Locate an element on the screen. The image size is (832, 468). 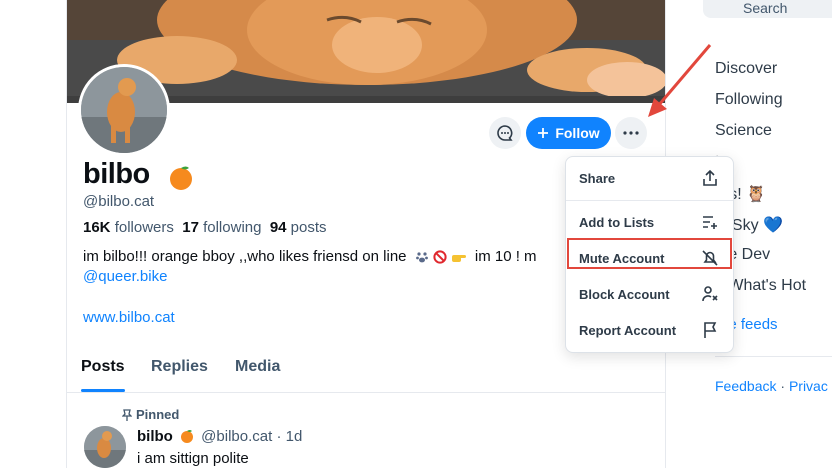
feed-item-following: Following is located at coordinates (749, 100).